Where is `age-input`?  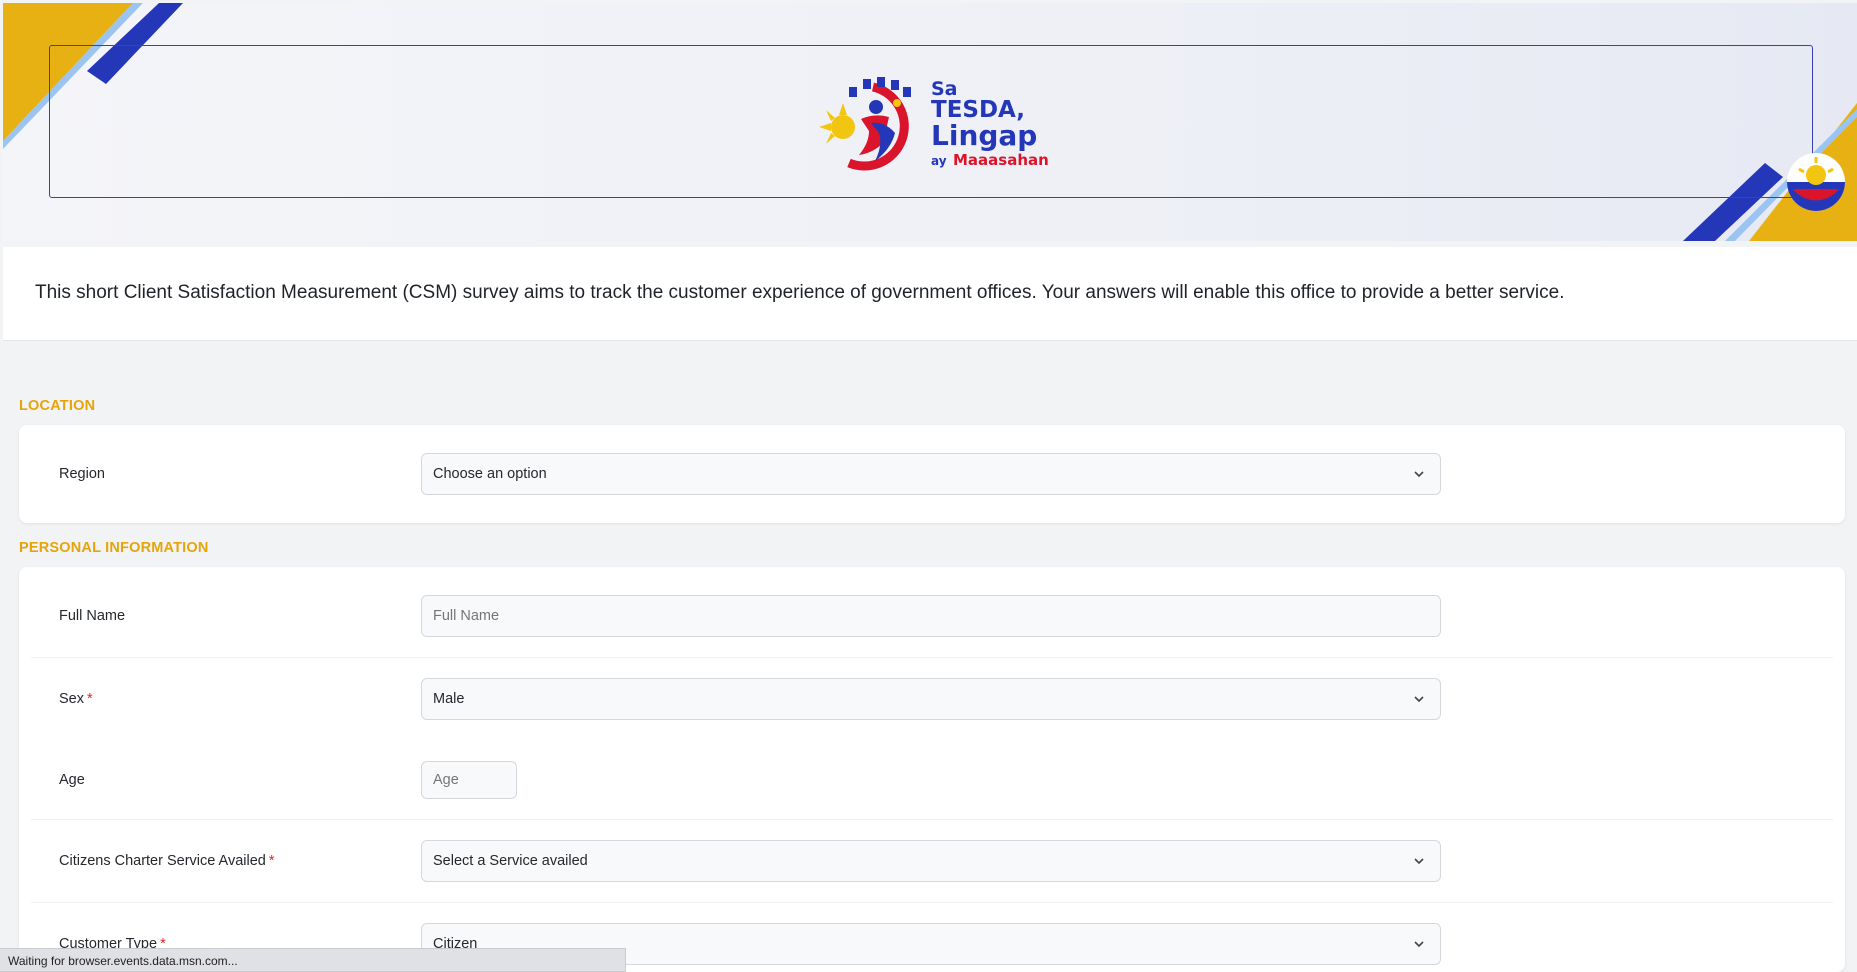
age-input is located at coordinates (469, 780).